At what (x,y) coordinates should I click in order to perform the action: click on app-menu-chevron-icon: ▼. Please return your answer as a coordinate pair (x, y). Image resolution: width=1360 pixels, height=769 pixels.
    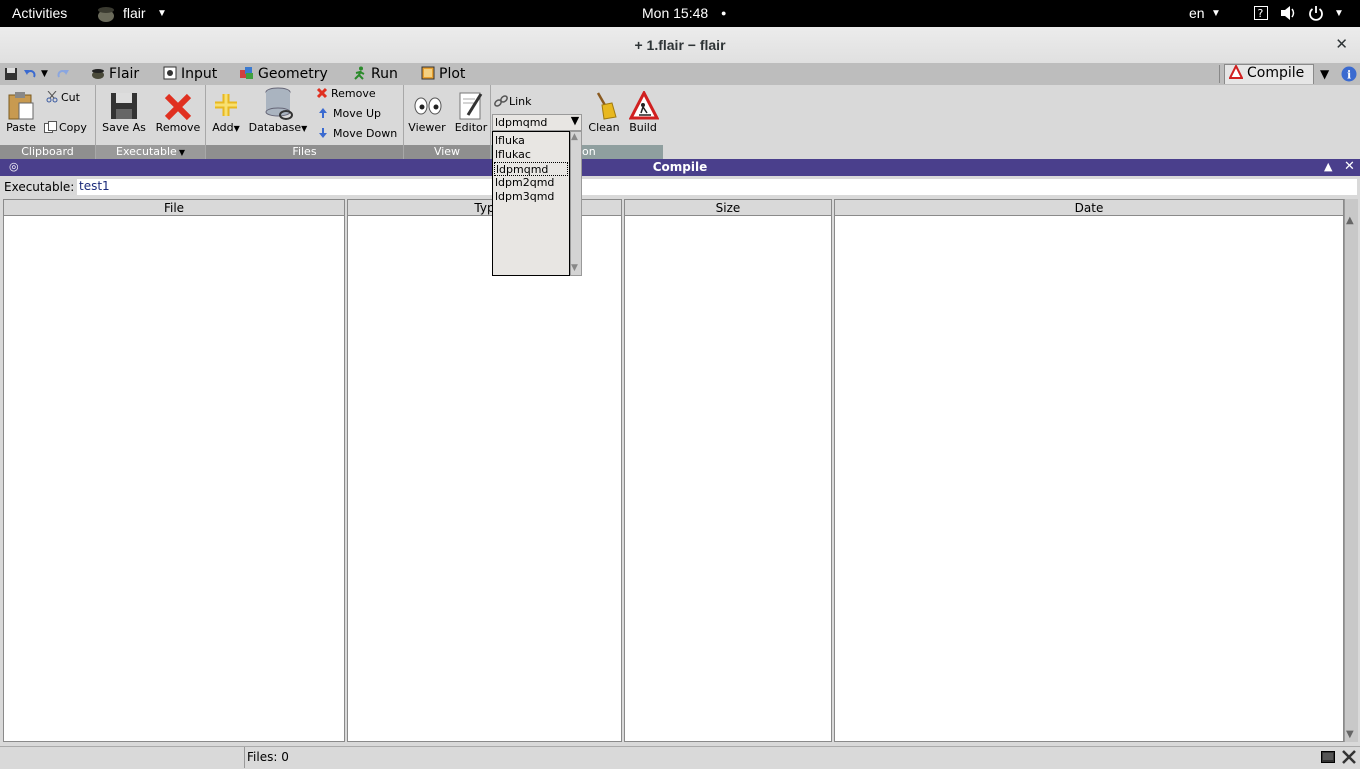
    Looking at the image, I should click on (162, 13).